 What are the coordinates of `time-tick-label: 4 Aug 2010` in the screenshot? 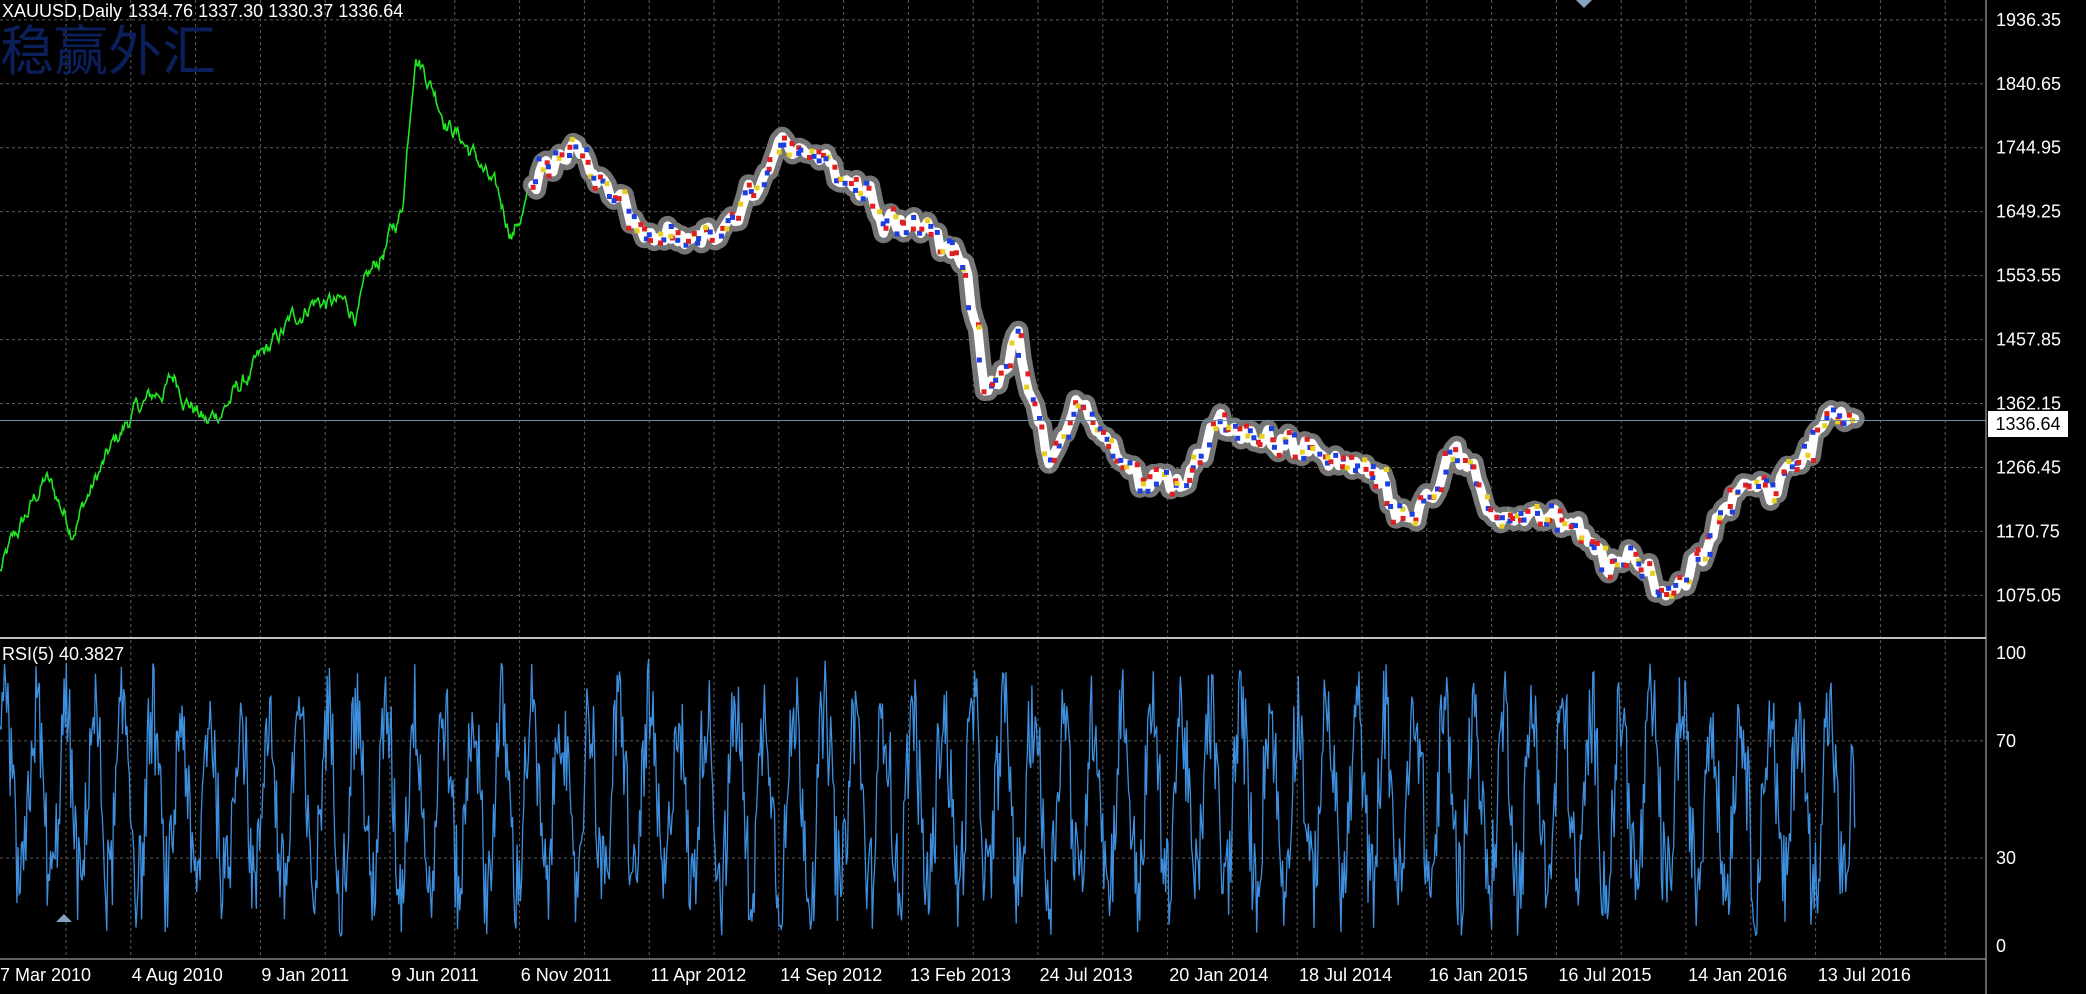 It's located at (177, 975).